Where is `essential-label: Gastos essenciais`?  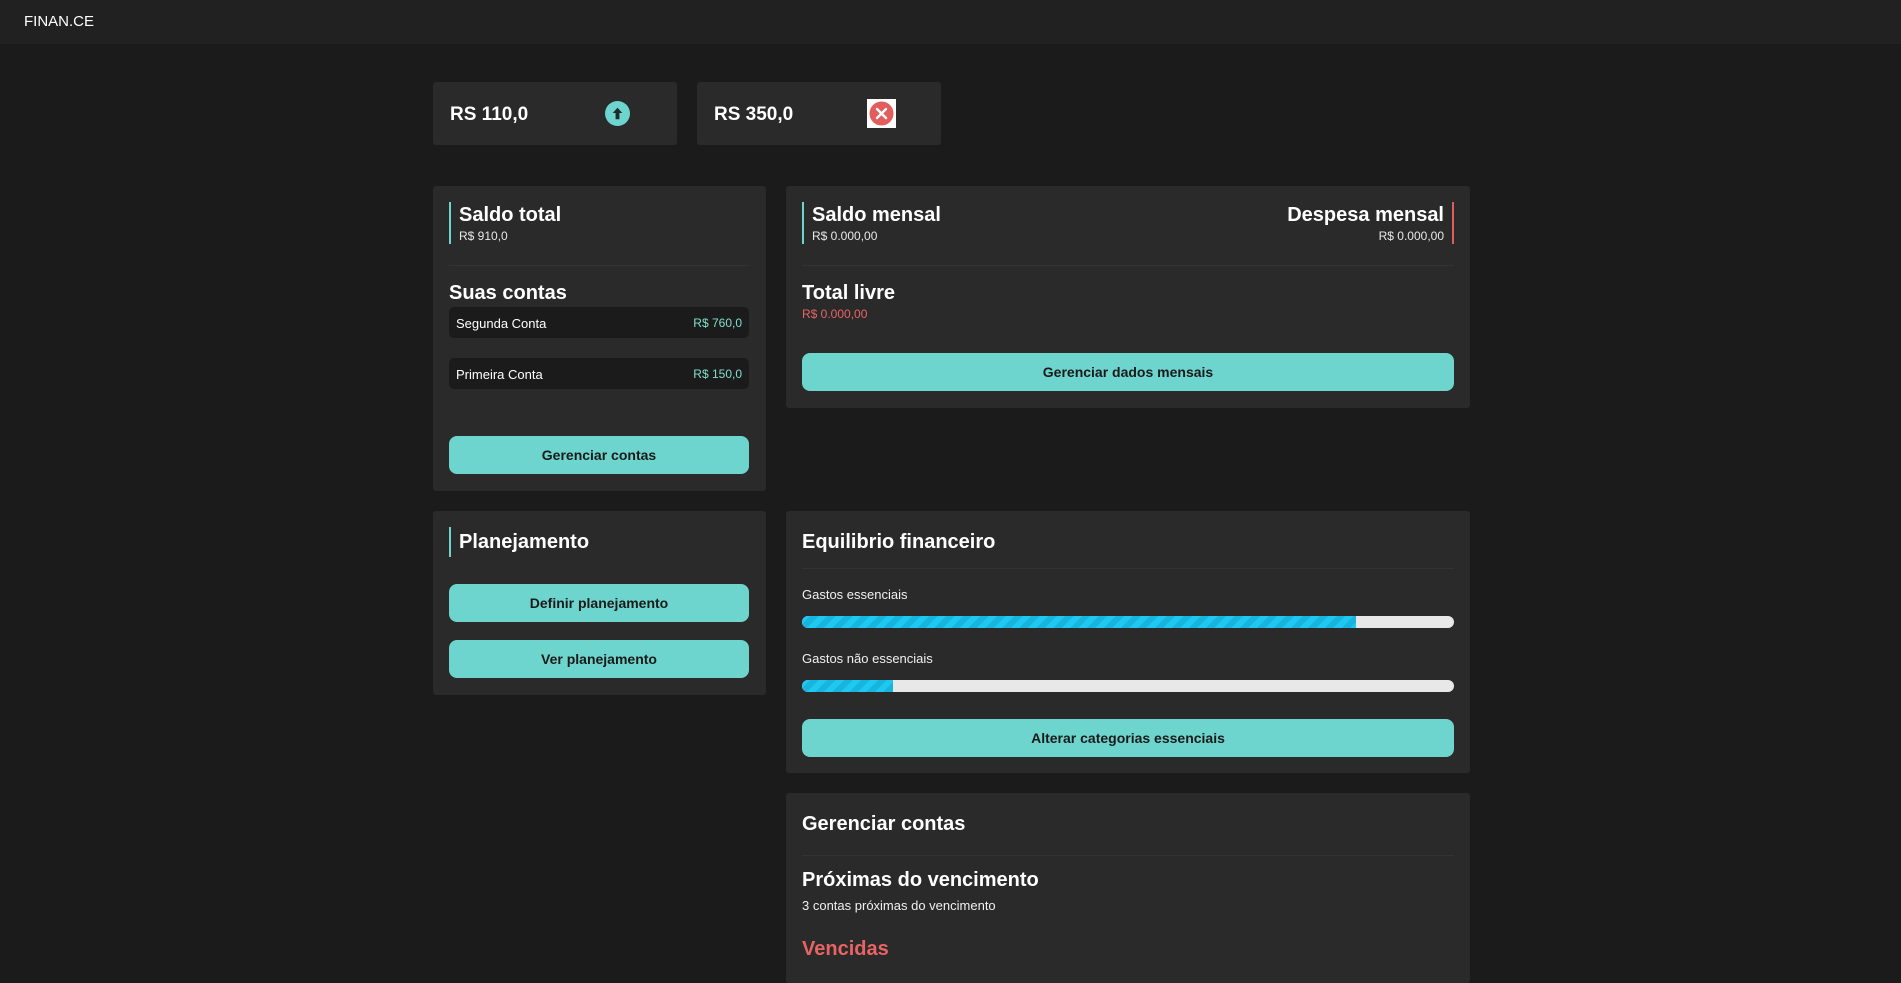 essential-label: Gastos essenciais is located at coordinates (855, 594).